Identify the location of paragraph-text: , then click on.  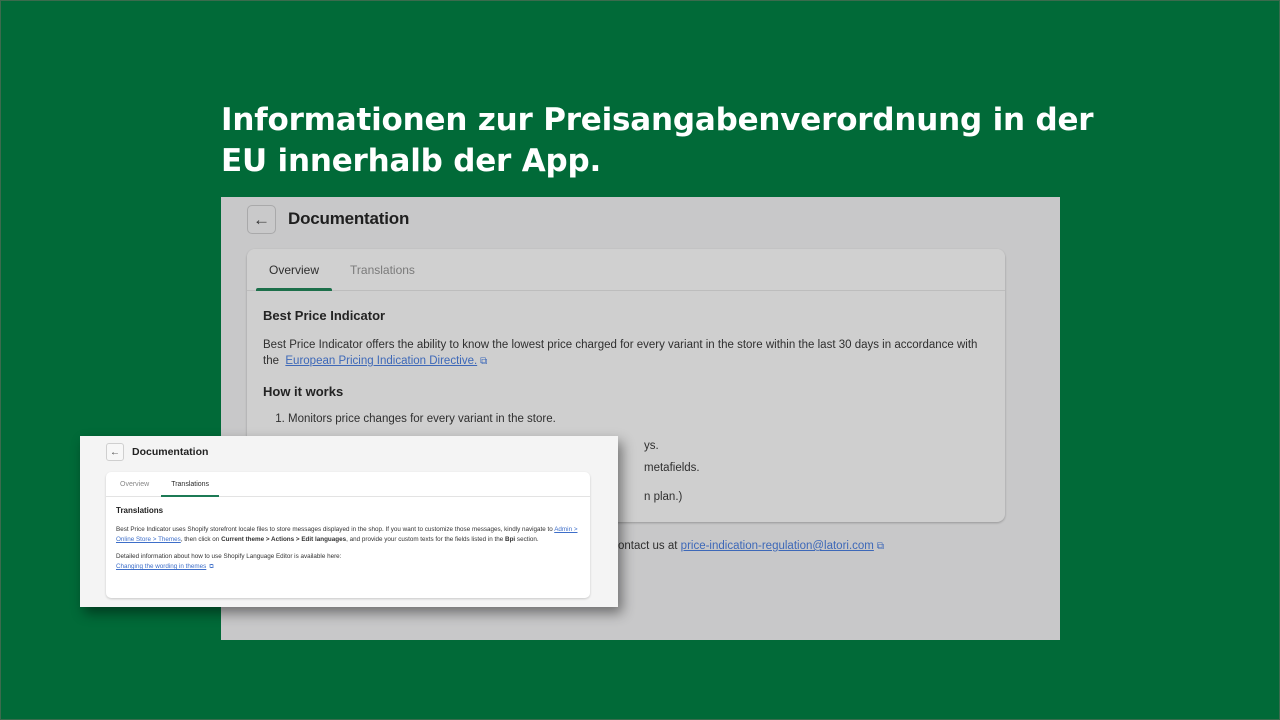
(200, 539).